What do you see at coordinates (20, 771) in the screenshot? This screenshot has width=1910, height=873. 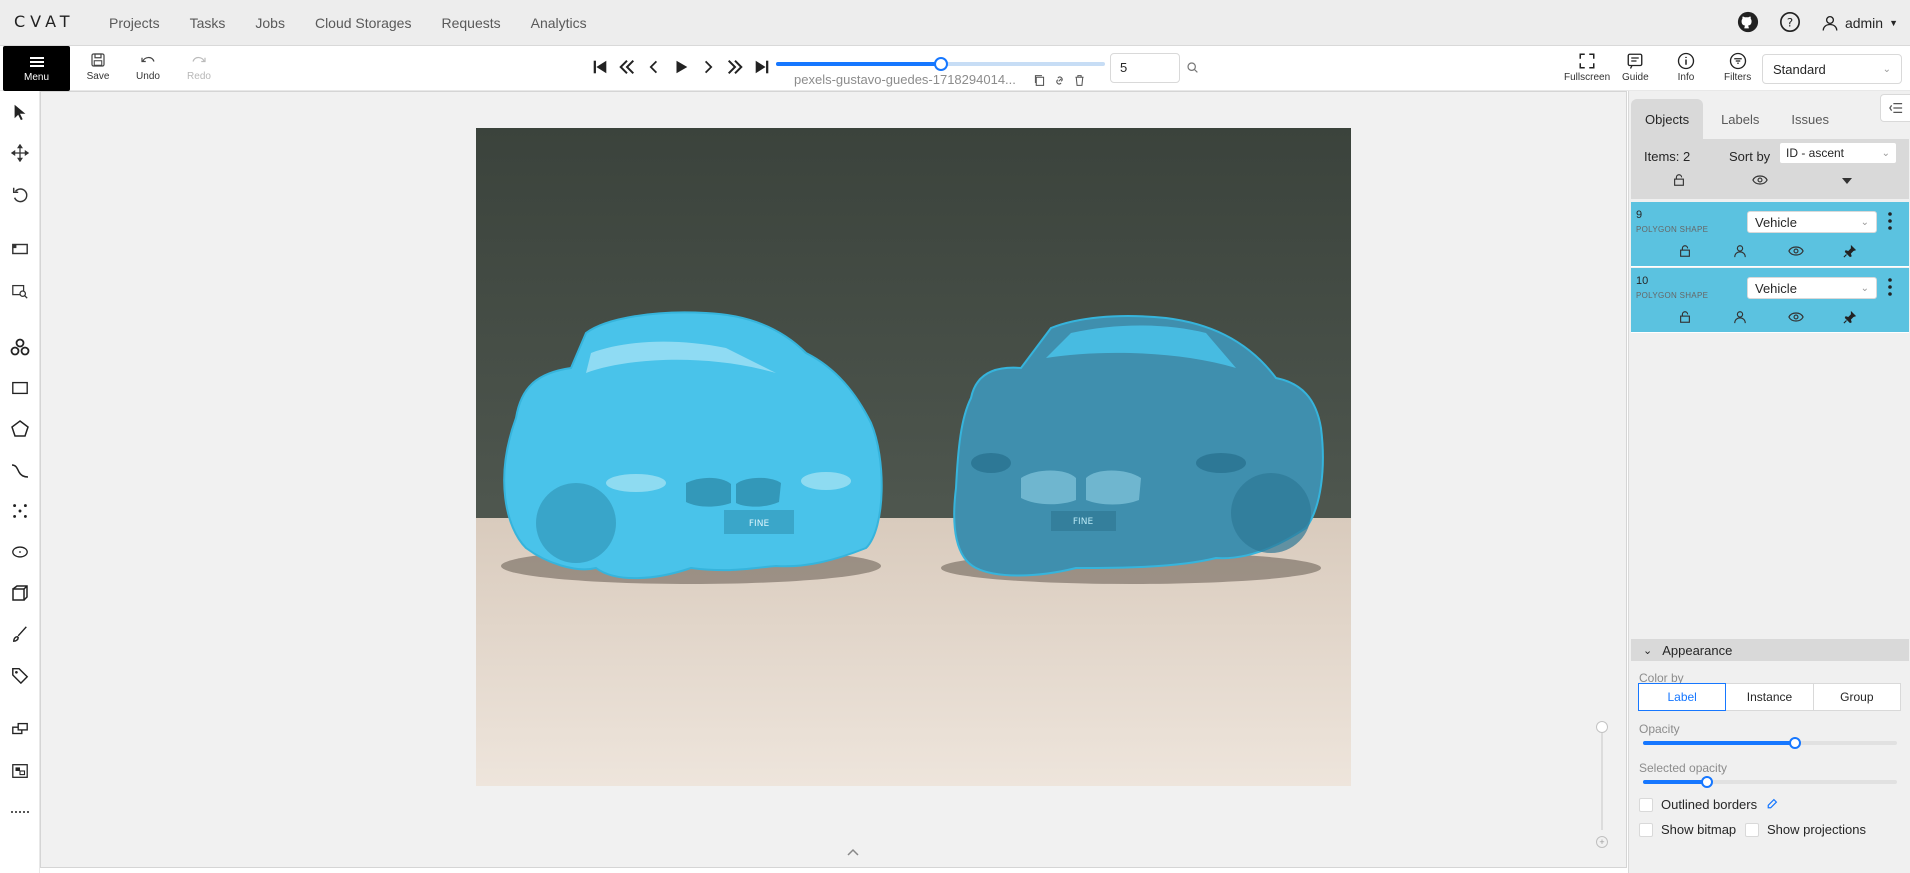 I see `group-shapes-tool` at bounding box center [20, 771].